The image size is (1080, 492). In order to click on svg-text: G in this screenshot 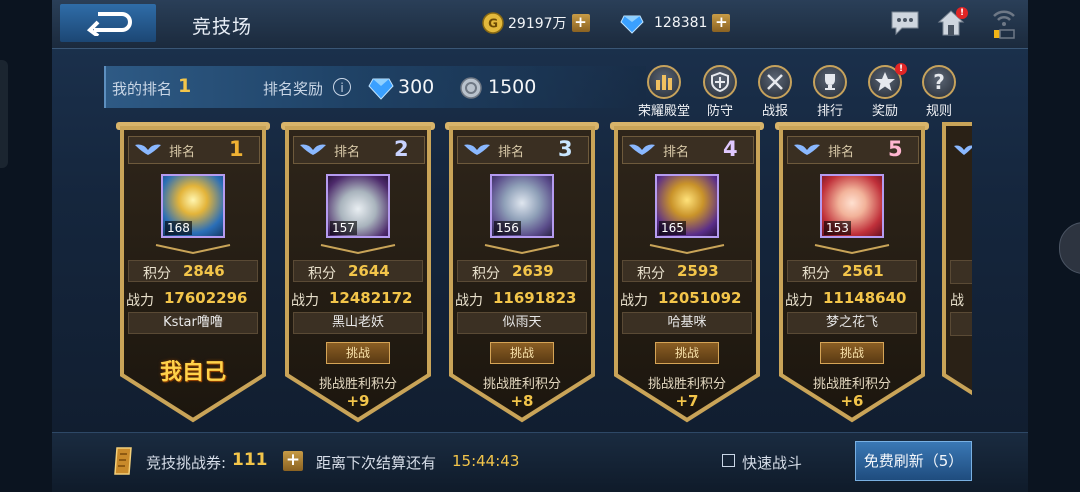, I will do `click(493, 24)`.